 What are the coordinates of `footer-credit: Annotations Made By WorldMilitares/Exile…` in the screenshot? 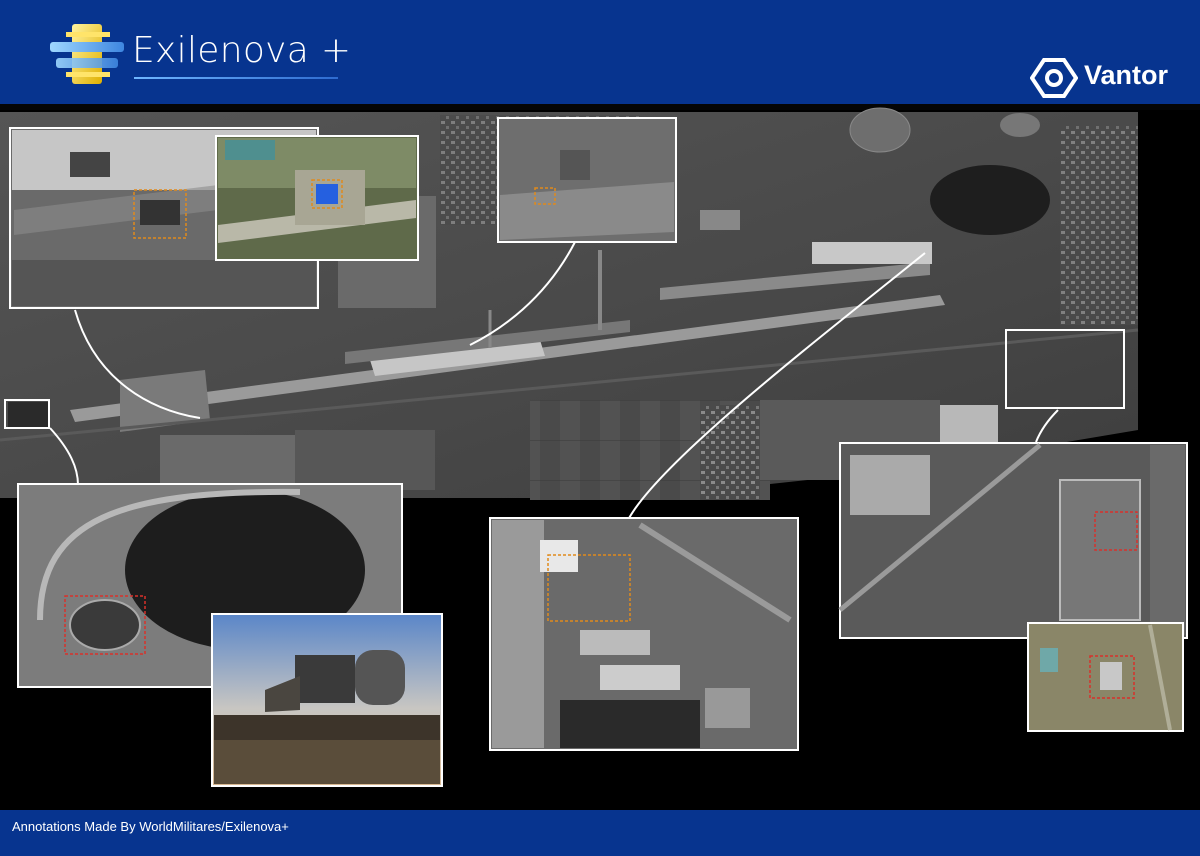 It's located at (150, 826).